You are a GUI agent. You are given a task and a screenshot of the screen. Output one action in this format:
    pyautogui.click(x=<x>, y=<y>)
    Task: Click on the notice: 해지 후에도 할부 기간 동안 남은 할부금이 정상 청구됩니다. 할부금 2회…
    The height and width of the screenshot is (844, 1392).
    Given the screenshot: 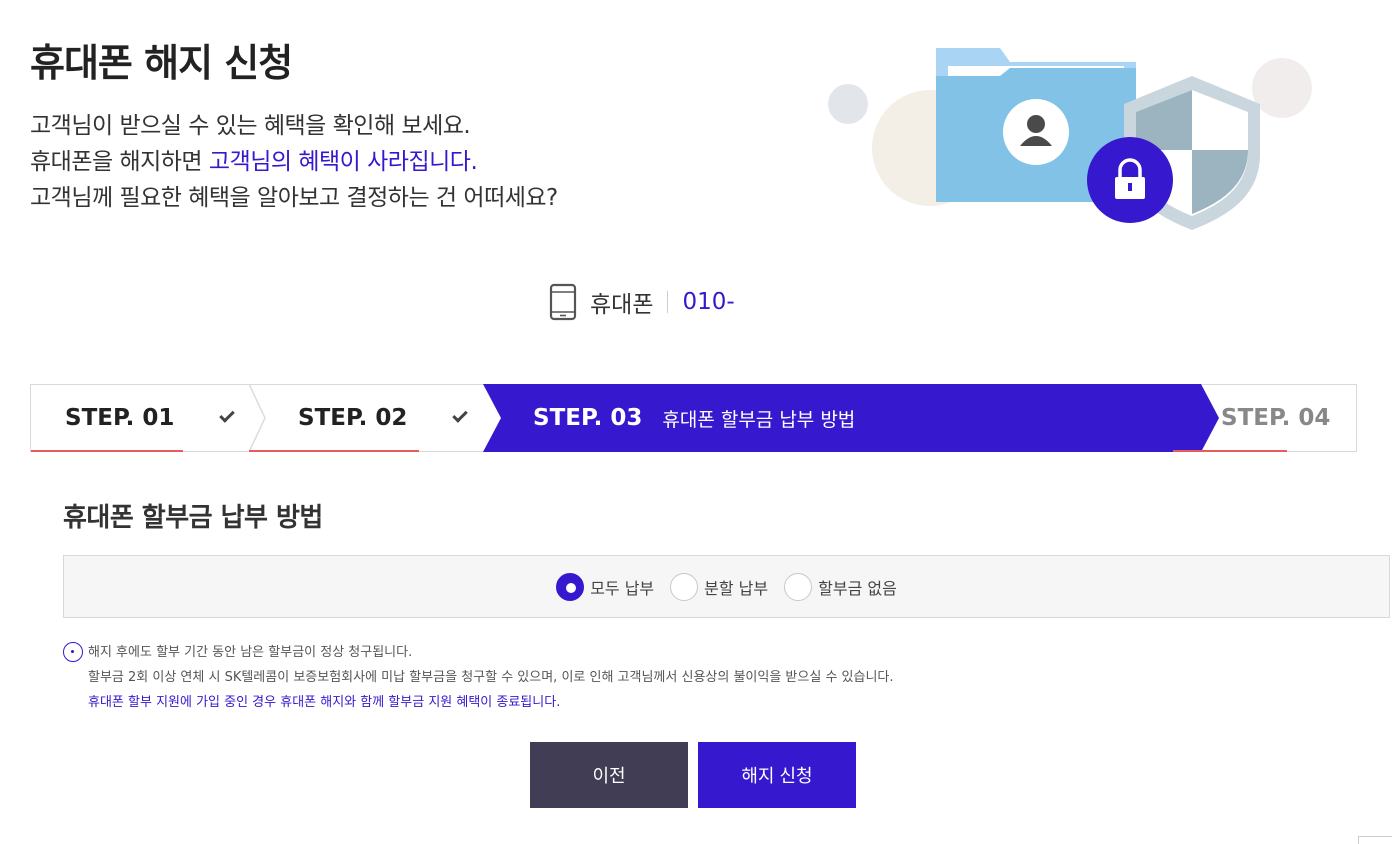 What is the action you would take?
    pyautogui.click(x=478, y=677)
    